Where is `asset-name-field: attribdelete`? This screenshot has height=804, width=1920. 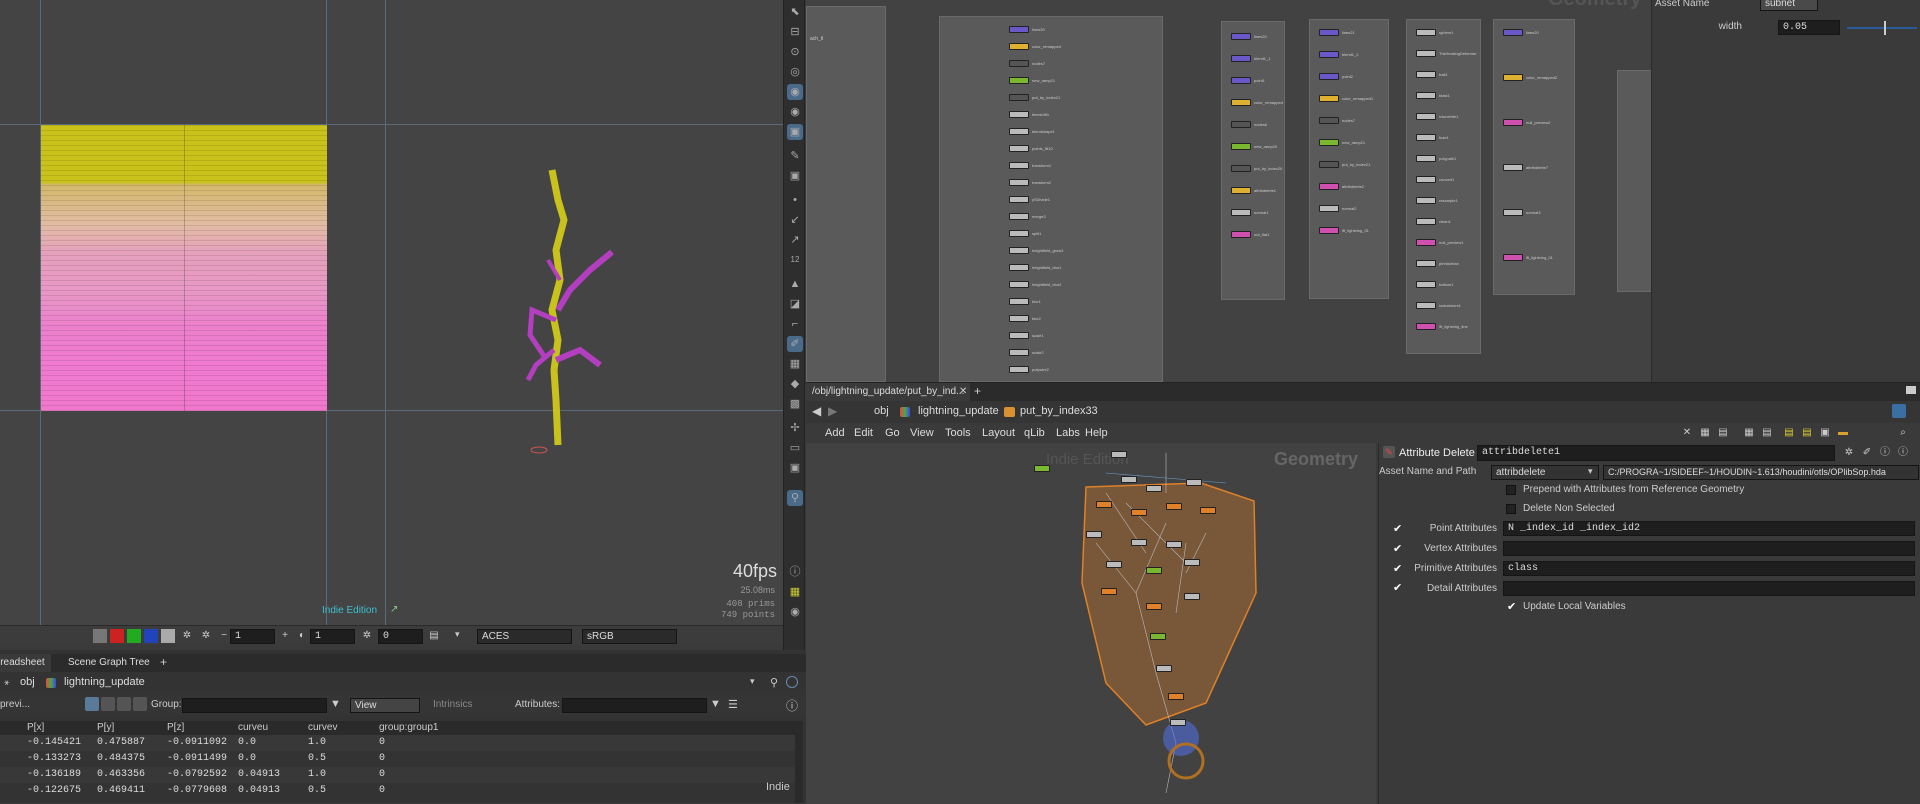
asset-name-field: attribdelete is located at coordinates (1545, 472).